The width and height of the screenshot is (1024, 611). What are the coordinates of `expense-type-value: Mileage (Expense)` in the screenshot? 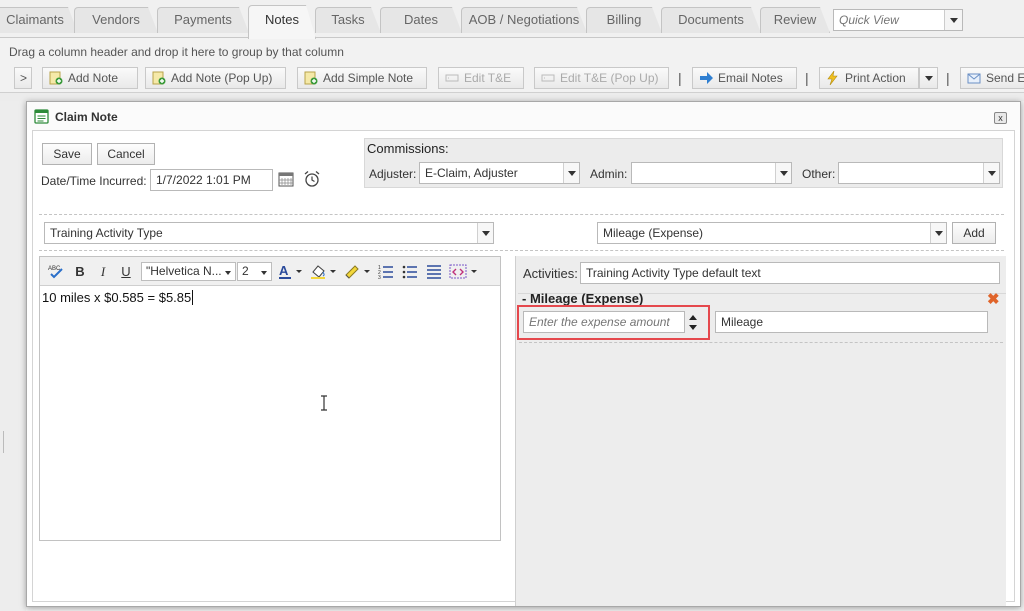 It's located at (653, 233).